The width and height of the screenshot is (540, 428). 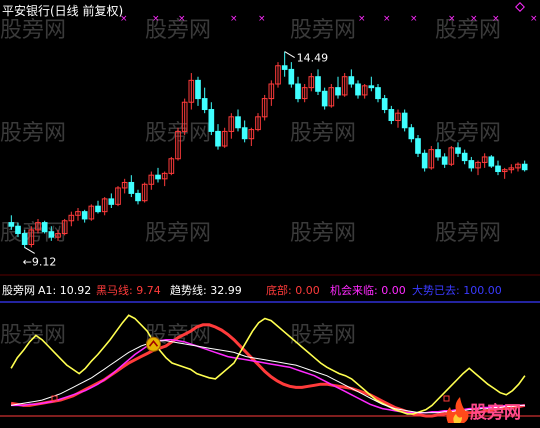 What do you see at coordinates (457, 290) in the screenshot?
I see `legend-item: 大势已去: 100.00` at bounding box center [457, 290].